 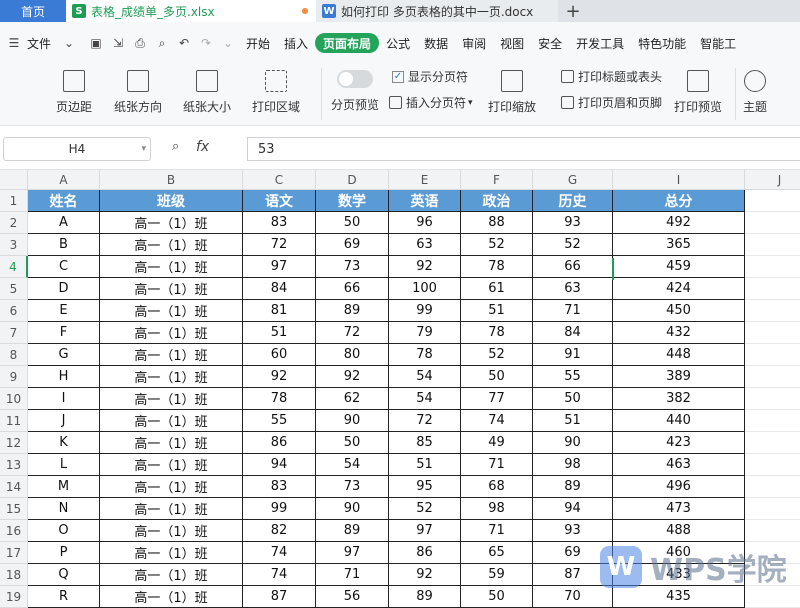 I want to click on table-cell: 440, so click(x=679, y=421).